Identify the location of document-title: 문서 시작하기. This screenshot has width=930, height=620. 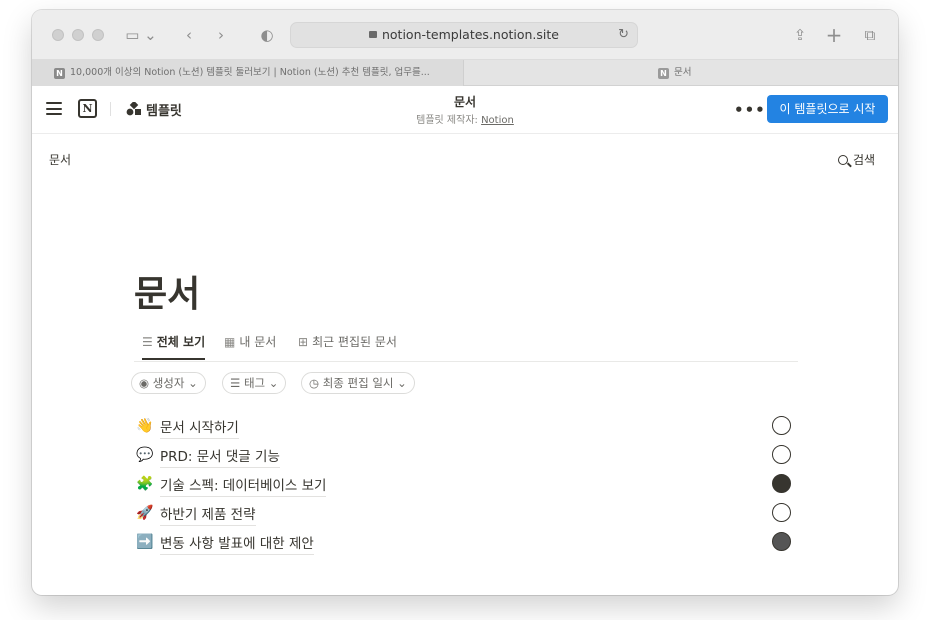
(199, 427).